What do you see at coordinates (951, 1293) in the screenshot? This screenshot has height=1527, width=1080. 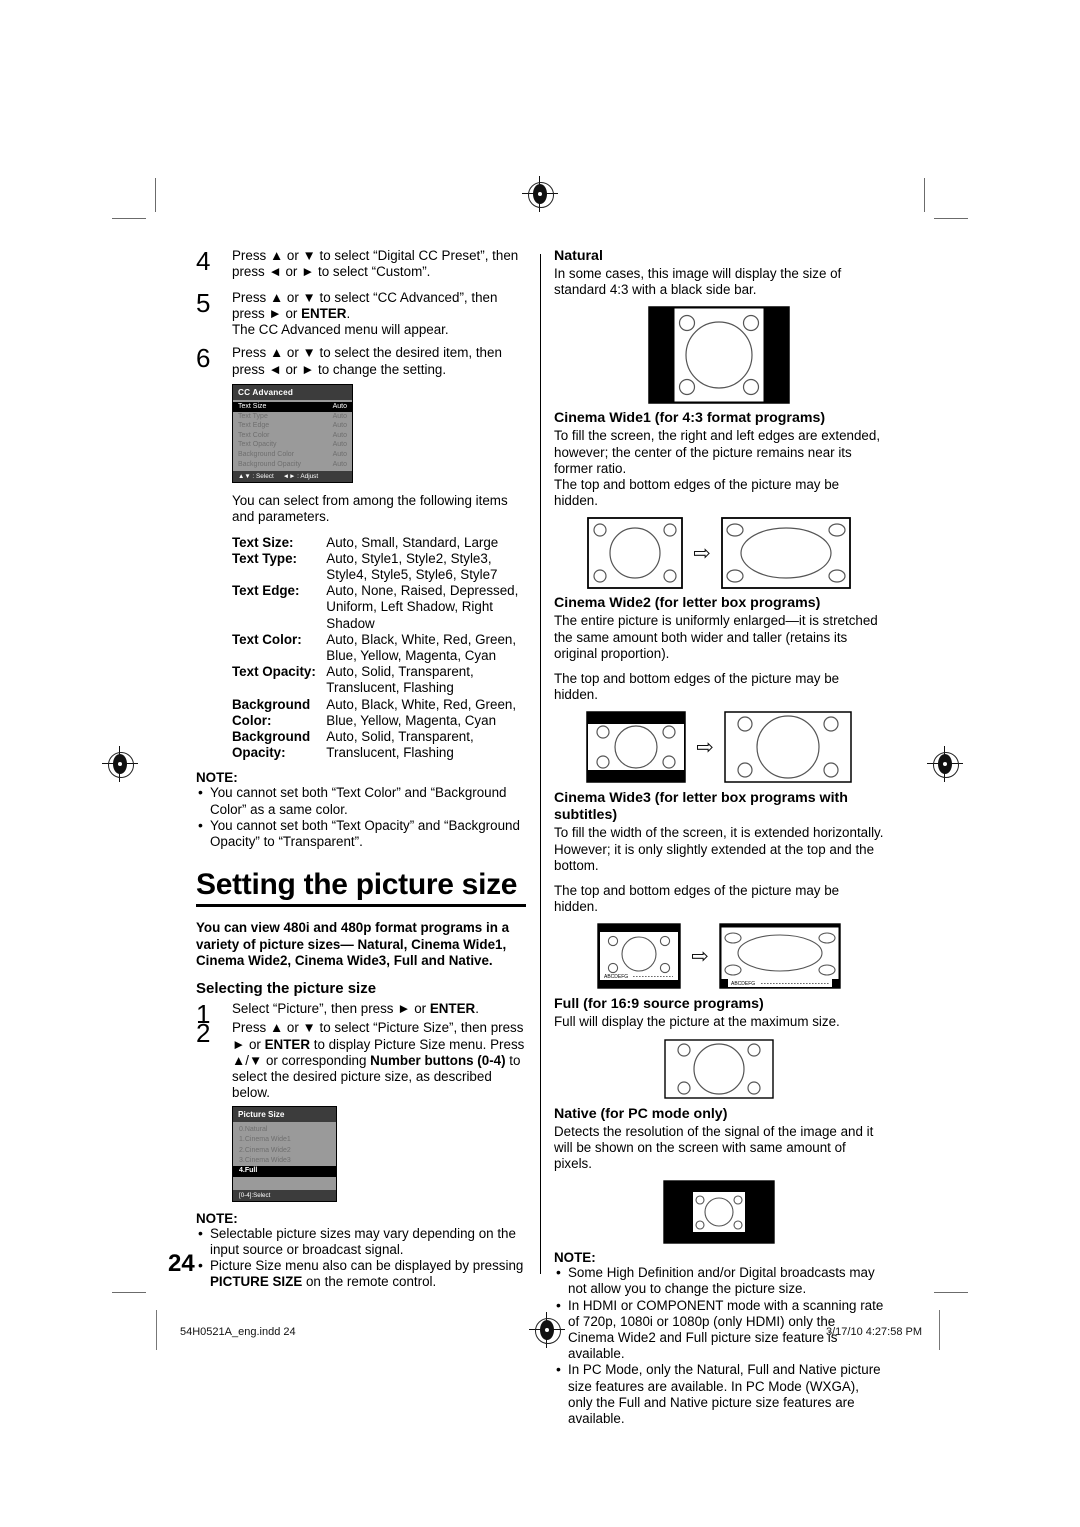 I see `crop-mark-bottom-right-h` at bounding box center [951, 1293].